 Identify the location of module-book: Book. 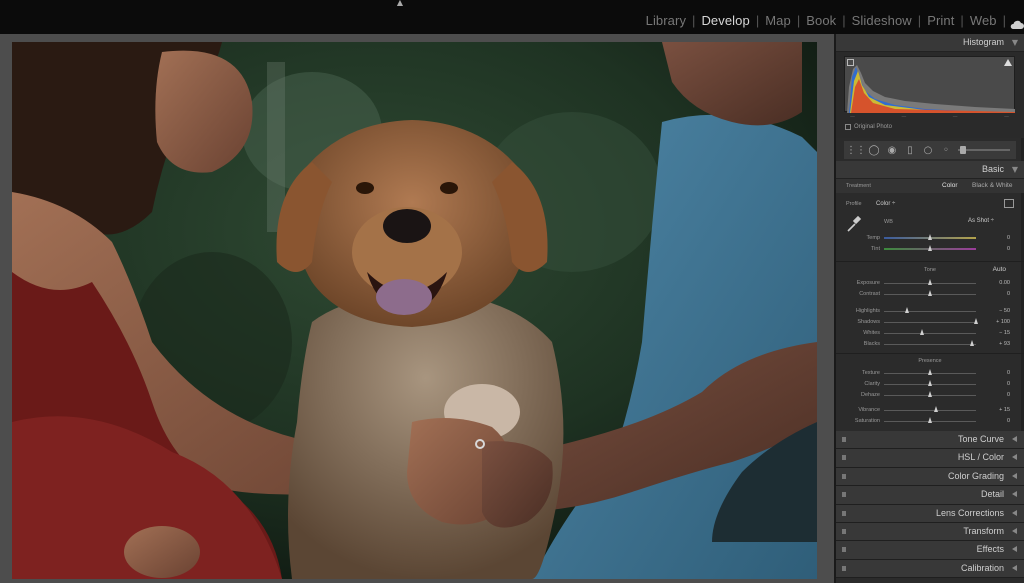
(821, 20).